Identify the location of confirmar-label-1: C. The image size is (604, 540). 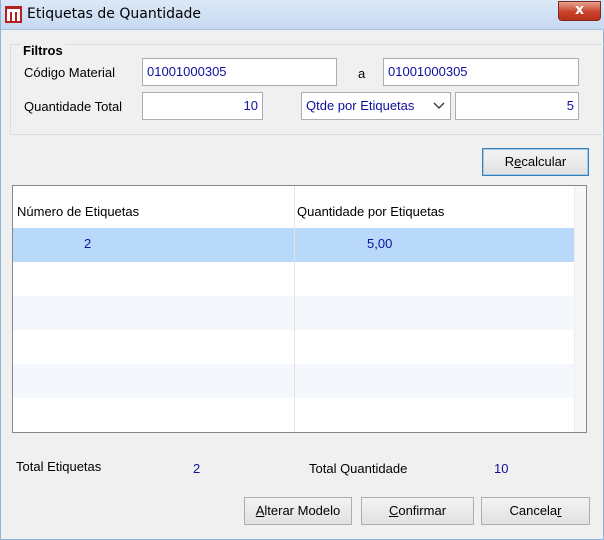
(393, 510).